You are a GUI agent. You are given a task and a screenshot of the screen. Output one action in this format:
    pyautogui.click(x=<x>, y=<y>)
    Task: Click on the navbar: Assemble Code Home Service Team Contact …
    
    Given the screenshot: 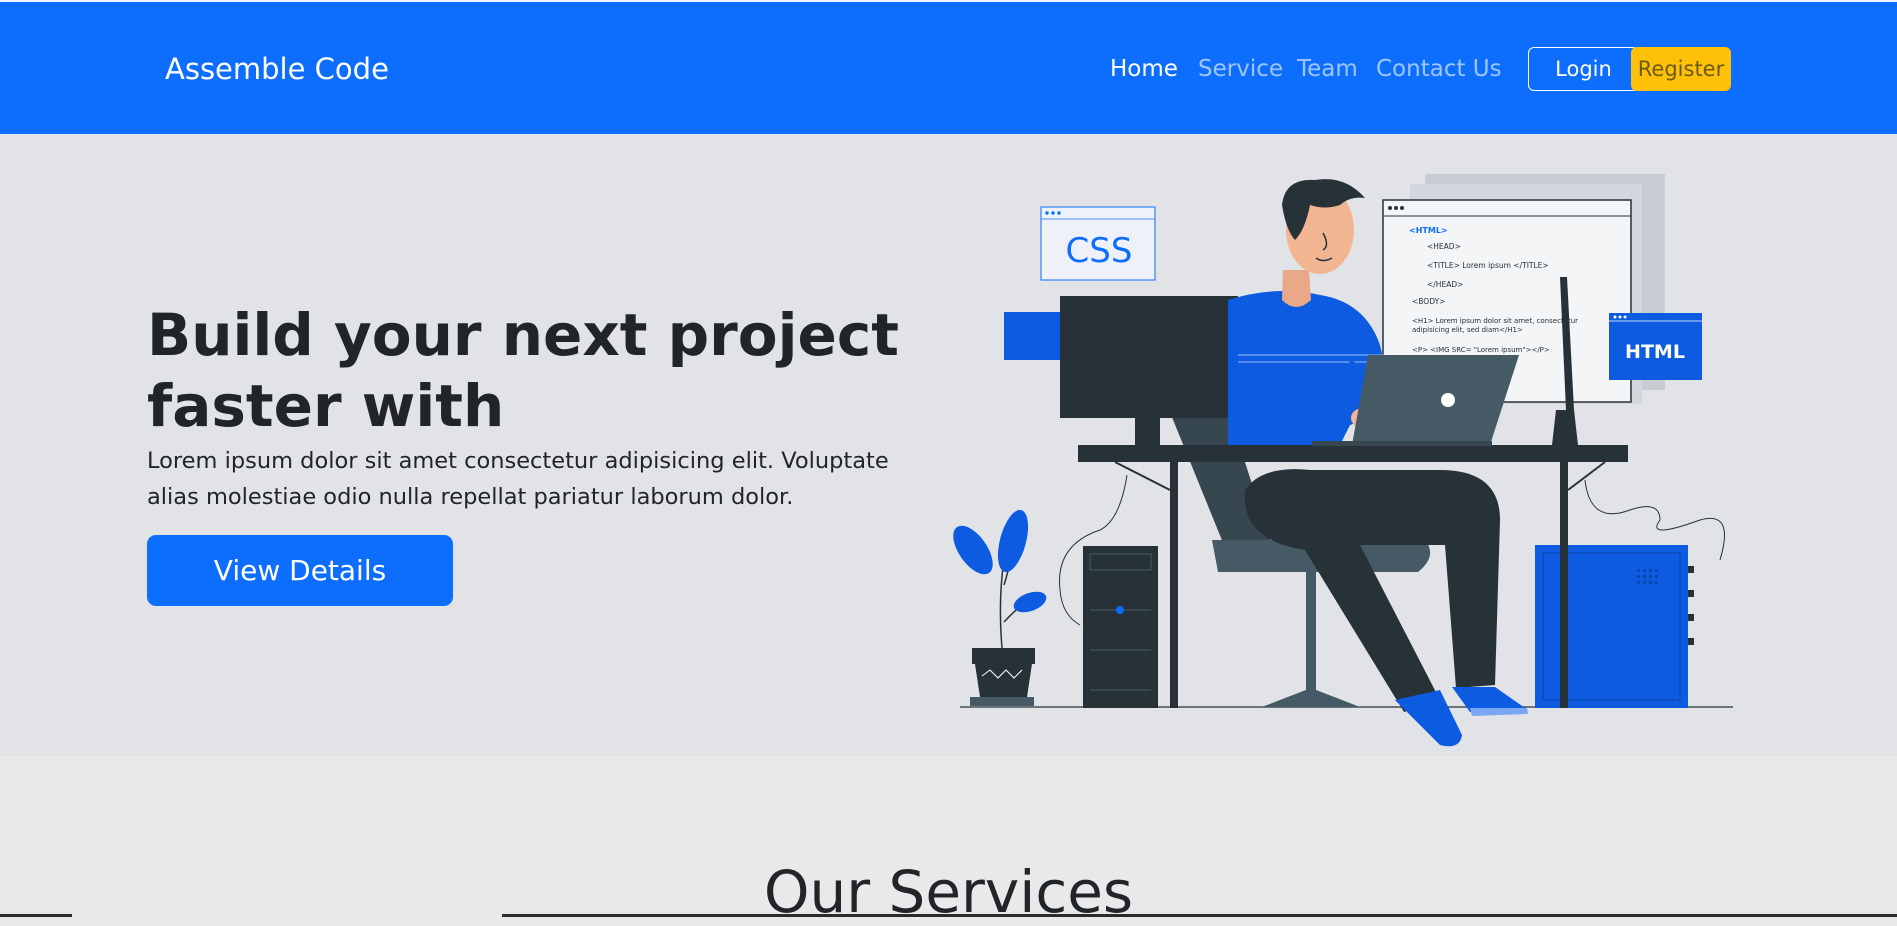 What is the action you would take?
    pyautogui.click(x=948, y=67)
    